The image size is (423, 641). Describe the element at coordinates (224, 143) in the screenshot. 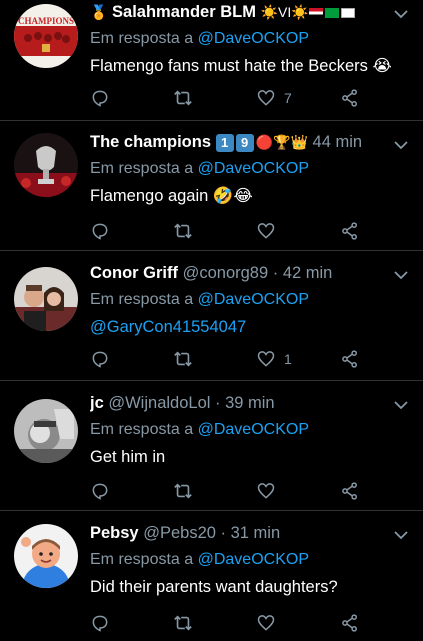

I see `number-one-badge: 1` at that location.